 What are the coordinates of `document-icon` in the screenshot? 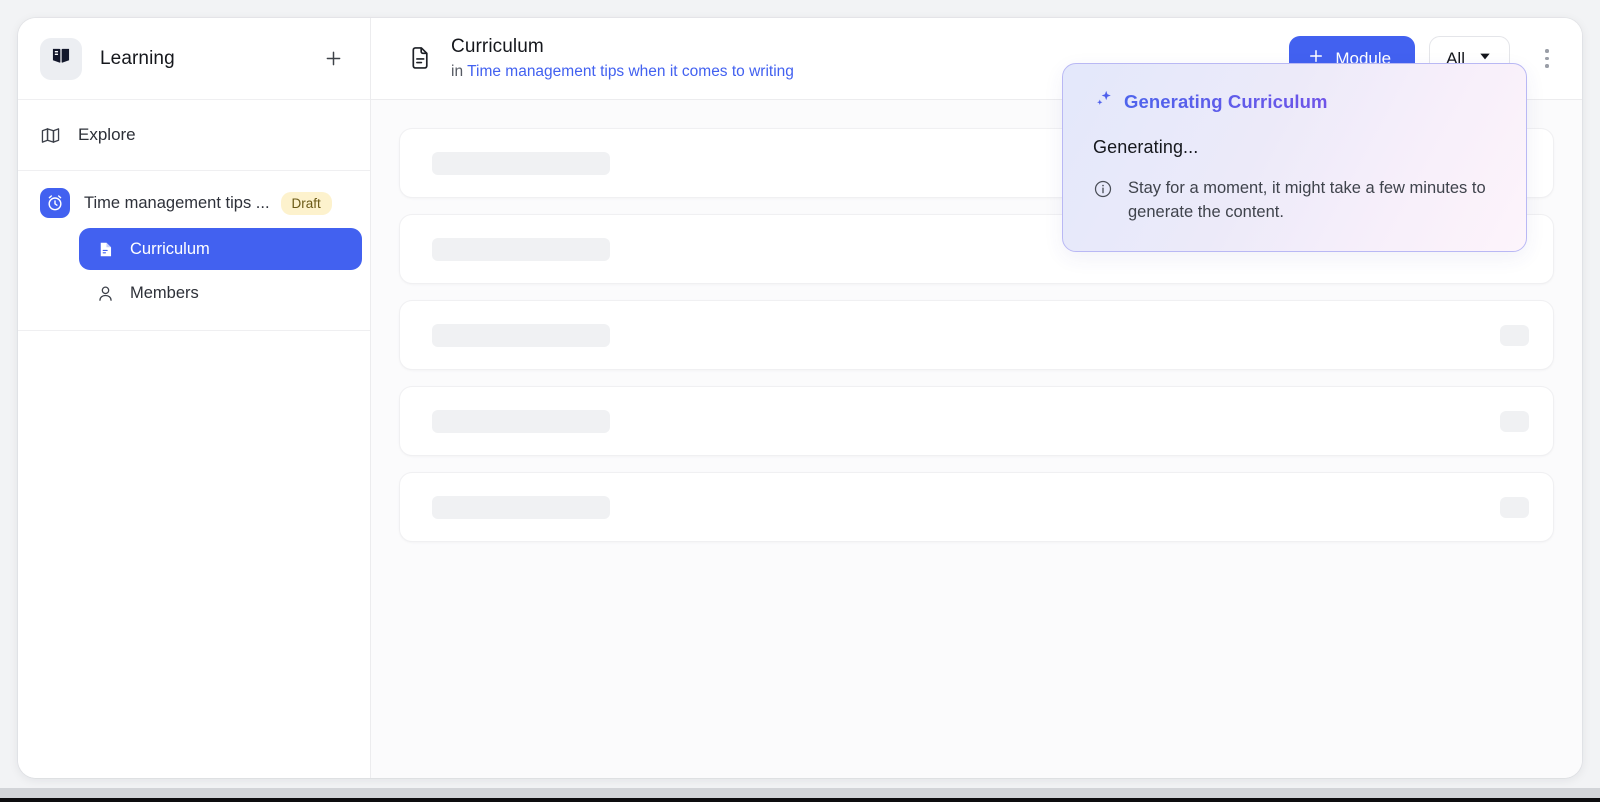 It's located at (105, 249).